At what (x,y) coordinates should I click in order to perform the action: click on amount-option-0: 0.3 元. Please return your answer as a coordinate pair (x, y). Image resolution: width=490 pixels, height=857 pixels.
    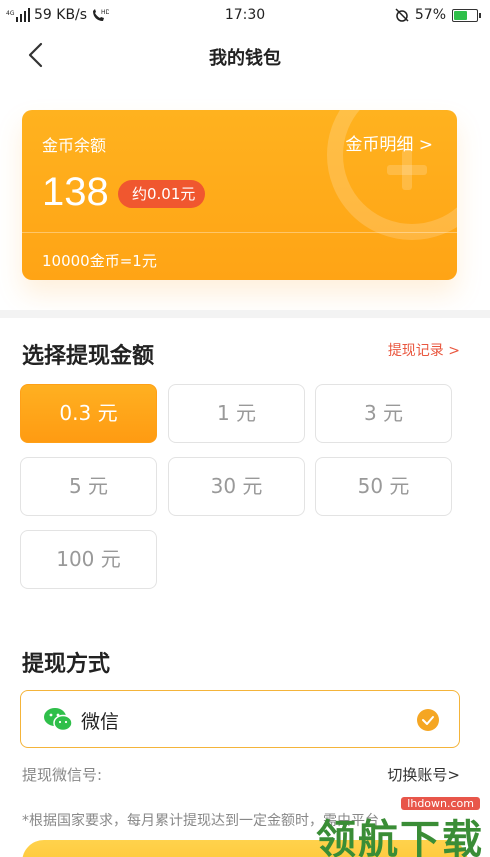
    Looking at the image, I should click on (88, 413).